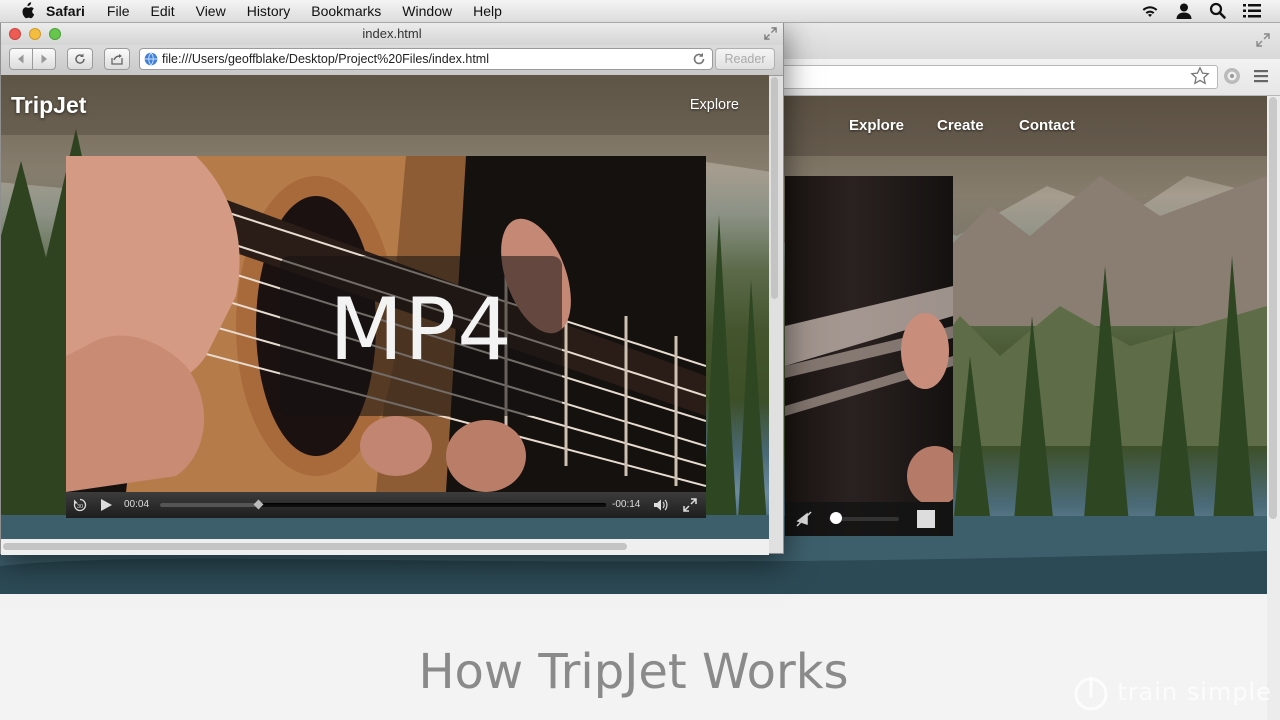  What do you see at coordinates (346, 11) in the screenshot?
I see `menu-bookmarks: Bookmarks` at bounding box center [346, 11].